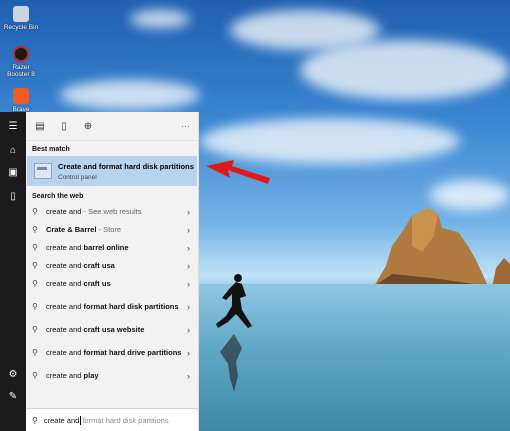  I want to click on result-completion: craft usa website, so click(114, 329).